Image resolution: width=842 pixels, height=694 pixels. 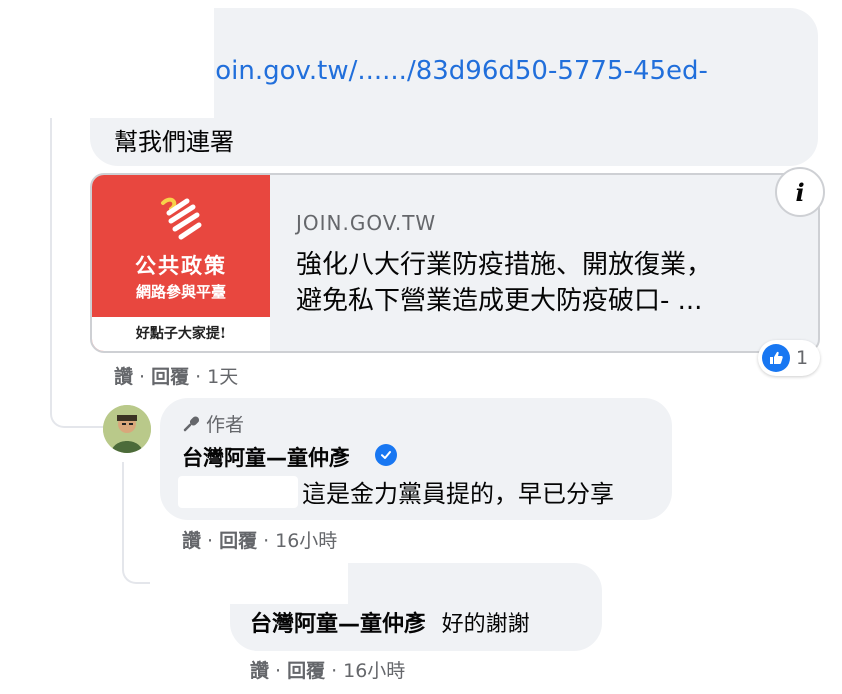 What do you see at coordinates (800, 192) in the screenshot?
I see `info-icon: i` at bounding box center [800, 192].